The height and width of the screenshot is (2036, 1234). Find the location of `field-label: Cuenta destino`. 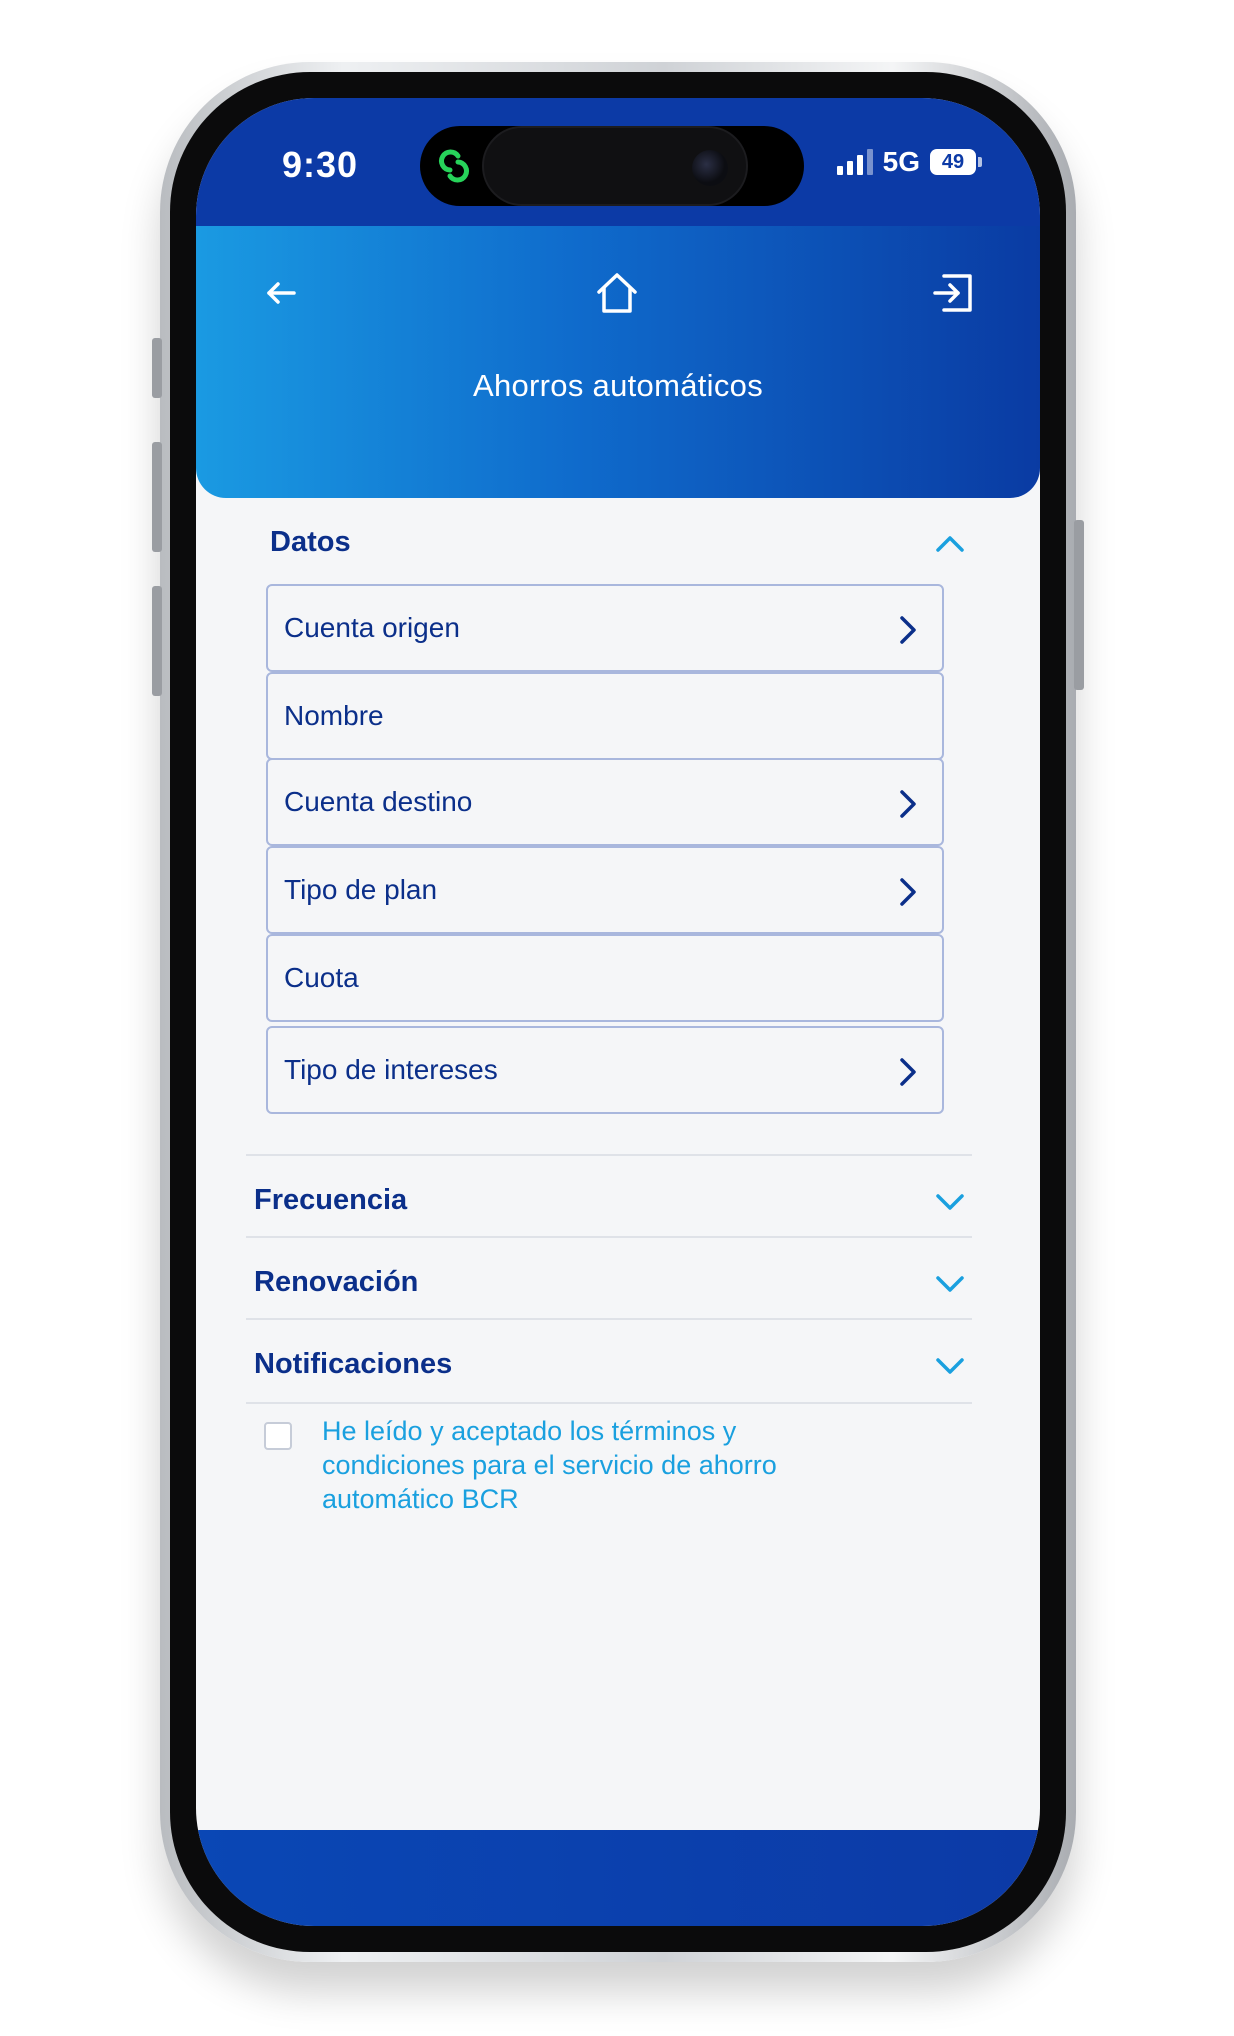

field-label: Cuenta destino is located at coordinates (378, 801).